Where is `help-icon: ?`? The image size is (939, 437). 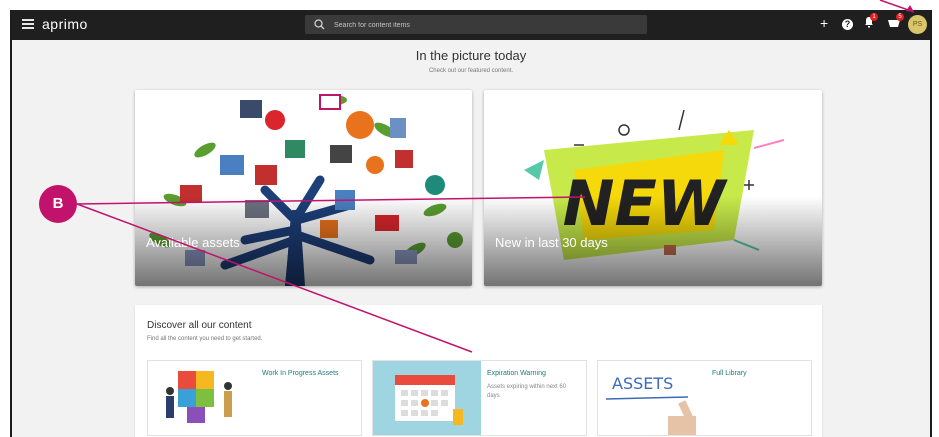 help-icon: ? is located at coordinates (847, 24).